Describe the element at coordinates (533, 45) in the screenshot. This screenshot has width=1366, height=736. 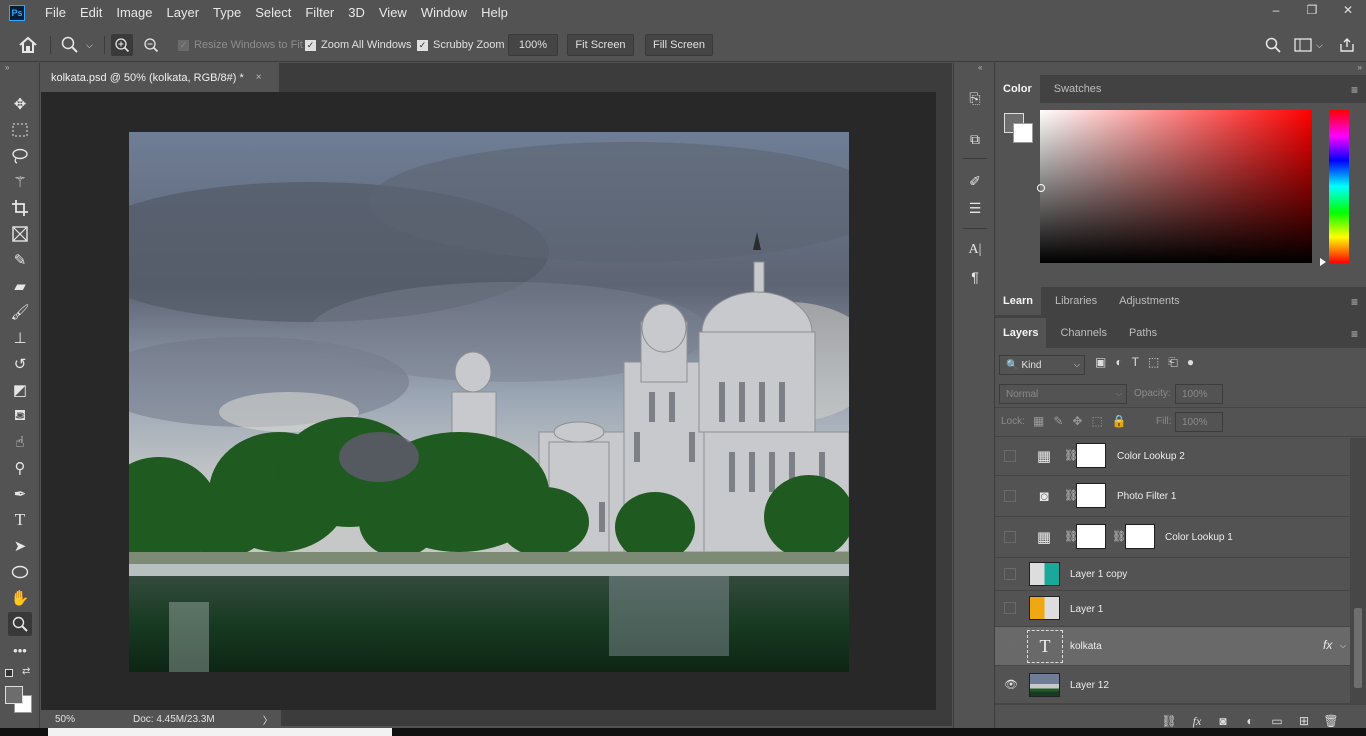
I see `zoom-100-button: 100%` at that location.